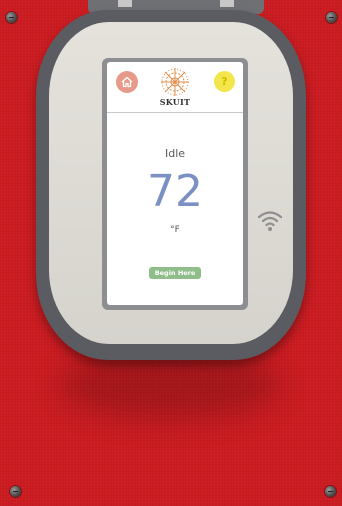  Describe the element at coordinates (175, 191) in the screenshot. I see `current-temperature: 72` at that location.